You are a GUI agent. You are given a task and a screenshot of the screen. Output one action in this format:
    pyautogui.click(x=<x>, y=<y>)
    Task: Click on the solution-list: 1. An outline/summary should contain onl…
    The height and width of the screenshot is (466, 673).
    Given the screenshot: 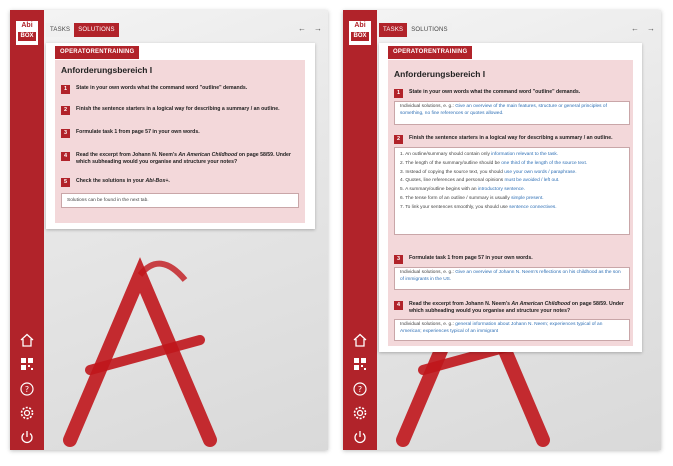 What is the action you would take?
    pyautogui.click(x=512, y=181)
    